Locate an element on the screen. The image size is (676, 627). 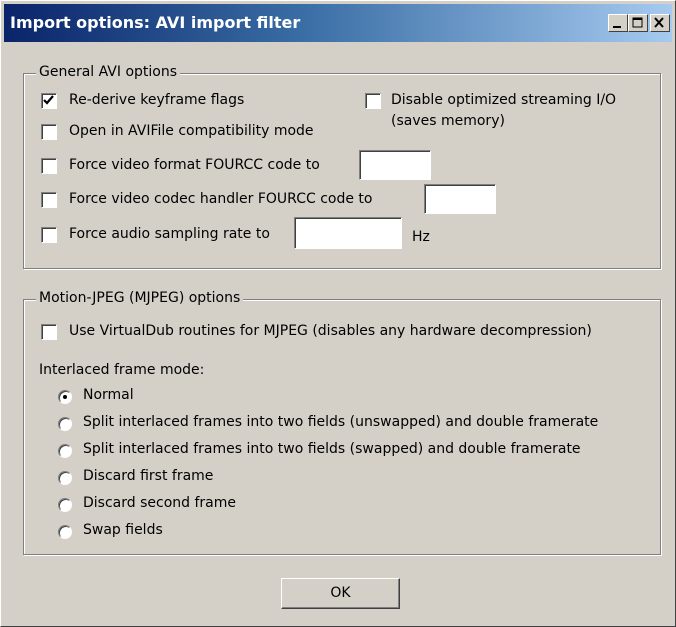
radio-discard-first-label: Discard first frame is located at coordinates (148, 476).